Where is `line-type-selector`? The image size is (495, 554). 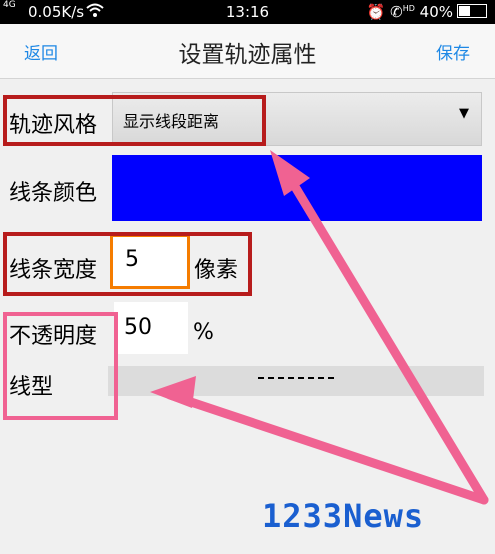 line-type-selector is located at coordinates (296, 381).